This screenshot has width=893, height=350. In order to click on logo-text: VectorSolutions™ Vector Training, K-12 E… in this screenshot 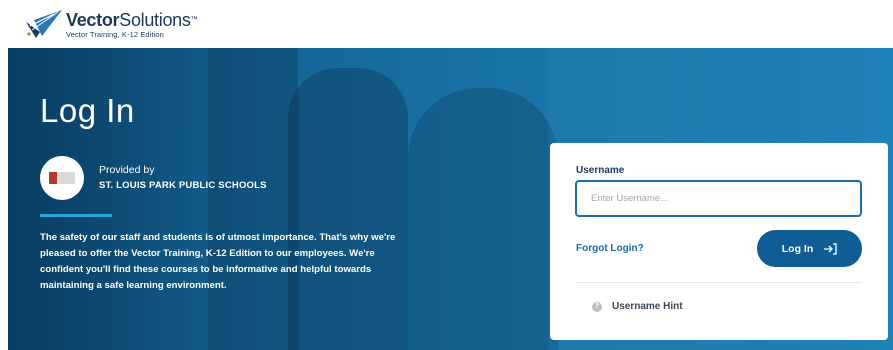, I will do `click(132, 24)`.